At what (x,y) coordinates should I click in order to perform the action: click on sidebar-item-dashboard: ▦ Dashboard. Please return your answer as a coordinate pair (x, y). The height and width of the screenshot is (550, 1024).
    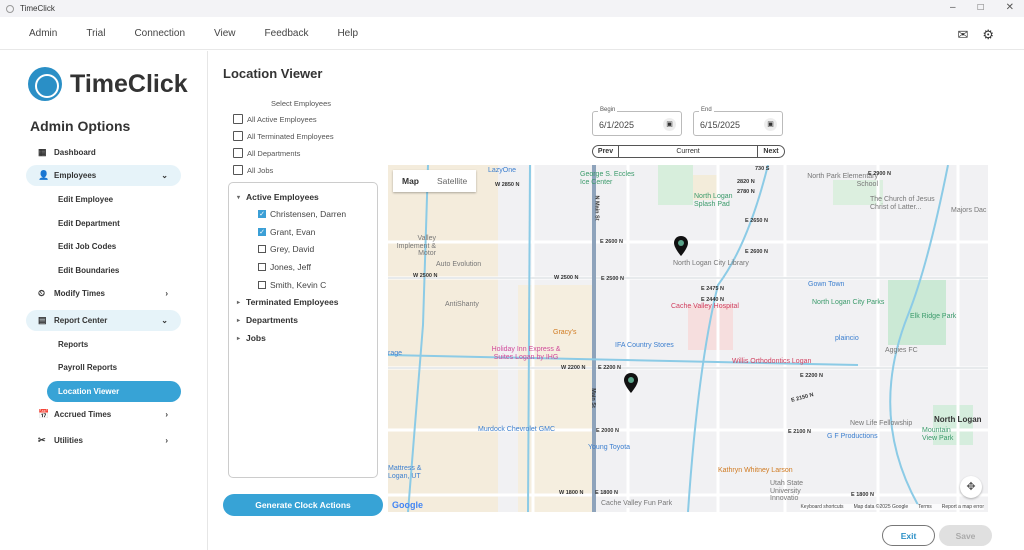
    Looking at the image, I should click on (103, 152).